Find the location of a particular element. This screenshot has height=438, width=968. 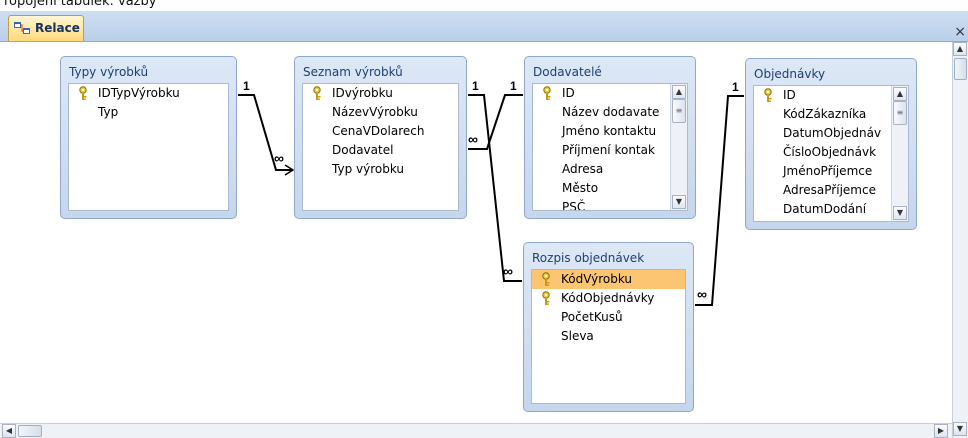

field-row: IDvýrobku is located at coordinates (380, 93).